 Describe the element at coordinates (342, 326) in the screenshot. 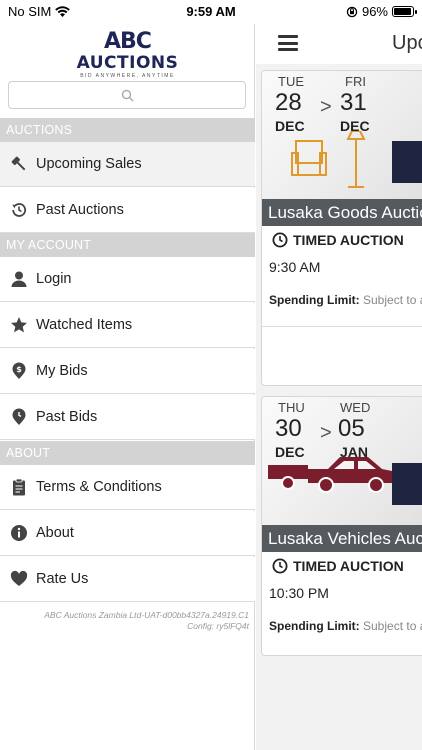

I see `card-divider` at that location.